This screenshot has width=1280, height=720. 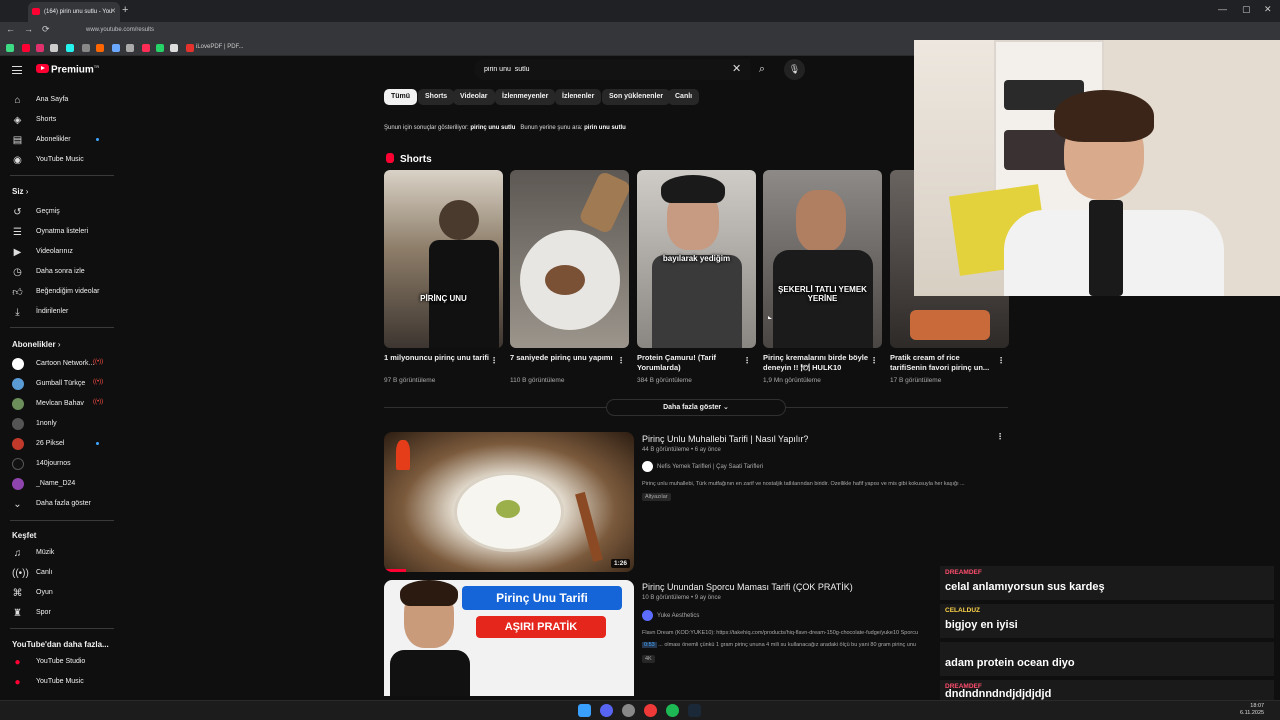 I want to click on video-thumbnail: Pirinç Unu Tarifi AŞIRI PRATİK, so click(x=509, y=638).